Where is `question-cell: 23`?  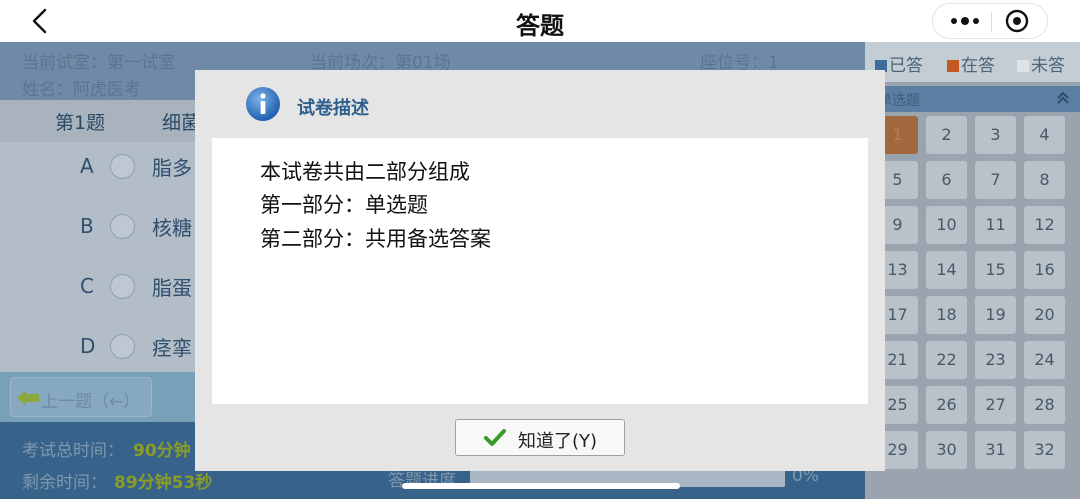 question-cell: 23 is located at coordinates (995, 360).